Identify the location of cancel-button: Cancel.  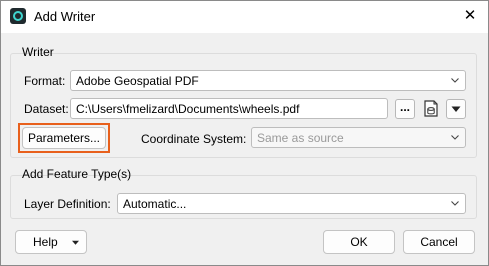
(439, 242).